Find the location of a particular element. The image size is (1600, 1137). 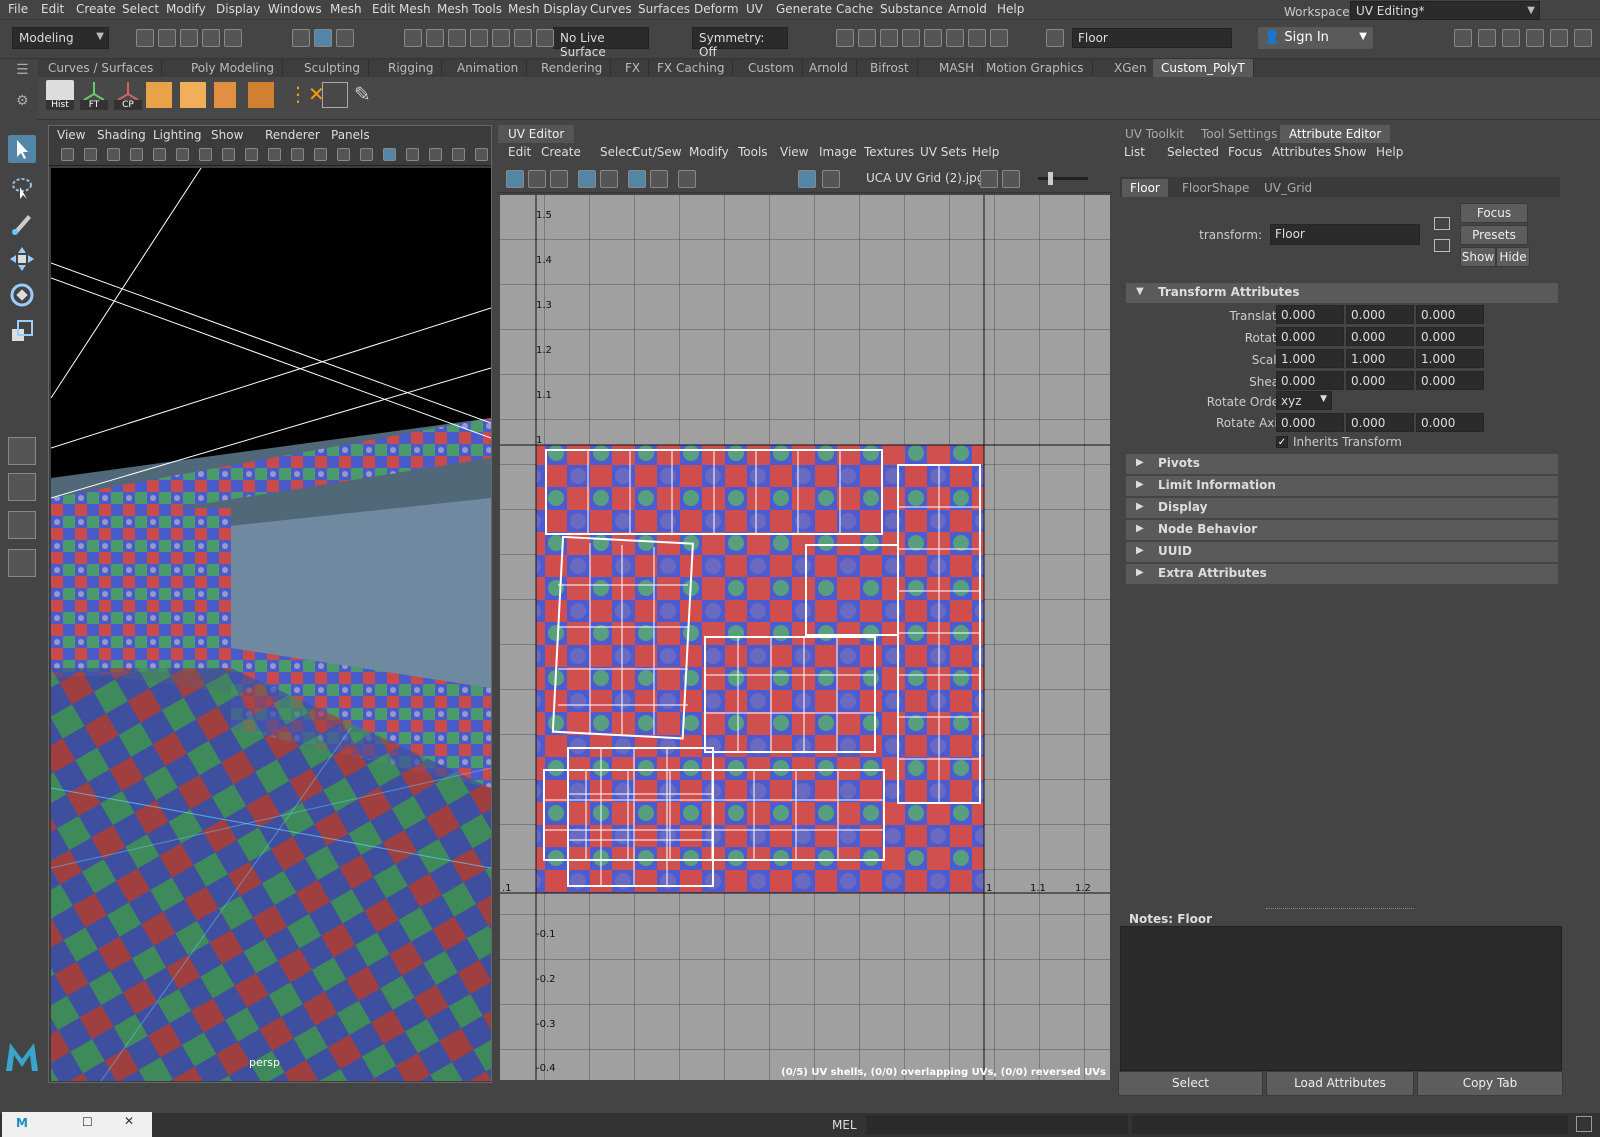

uv-menu-cut-sew: Cut/Sew is located at coordinates (657, 152).